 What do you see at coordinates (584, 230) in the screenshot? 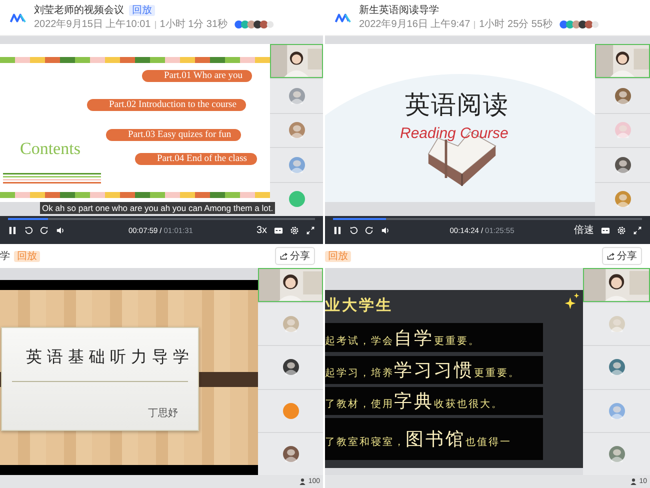
I see `speed-button: 倍速` at bounding box center [584, 230].